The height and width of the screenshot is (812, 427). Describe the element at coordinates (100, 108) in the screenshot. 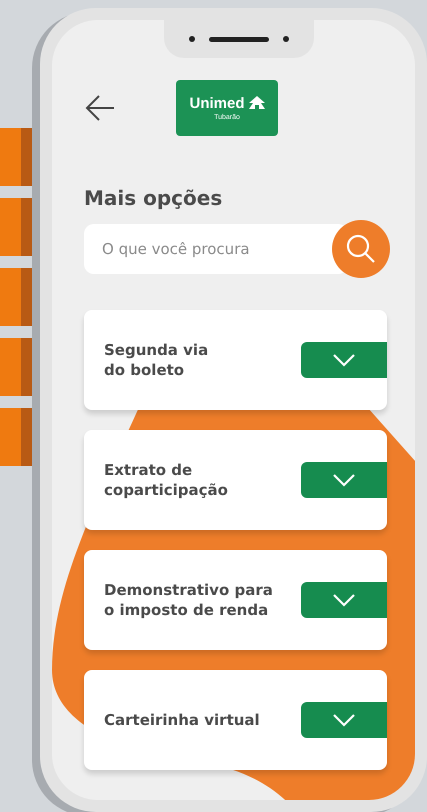

I see `back-arrow-icon` at that location.